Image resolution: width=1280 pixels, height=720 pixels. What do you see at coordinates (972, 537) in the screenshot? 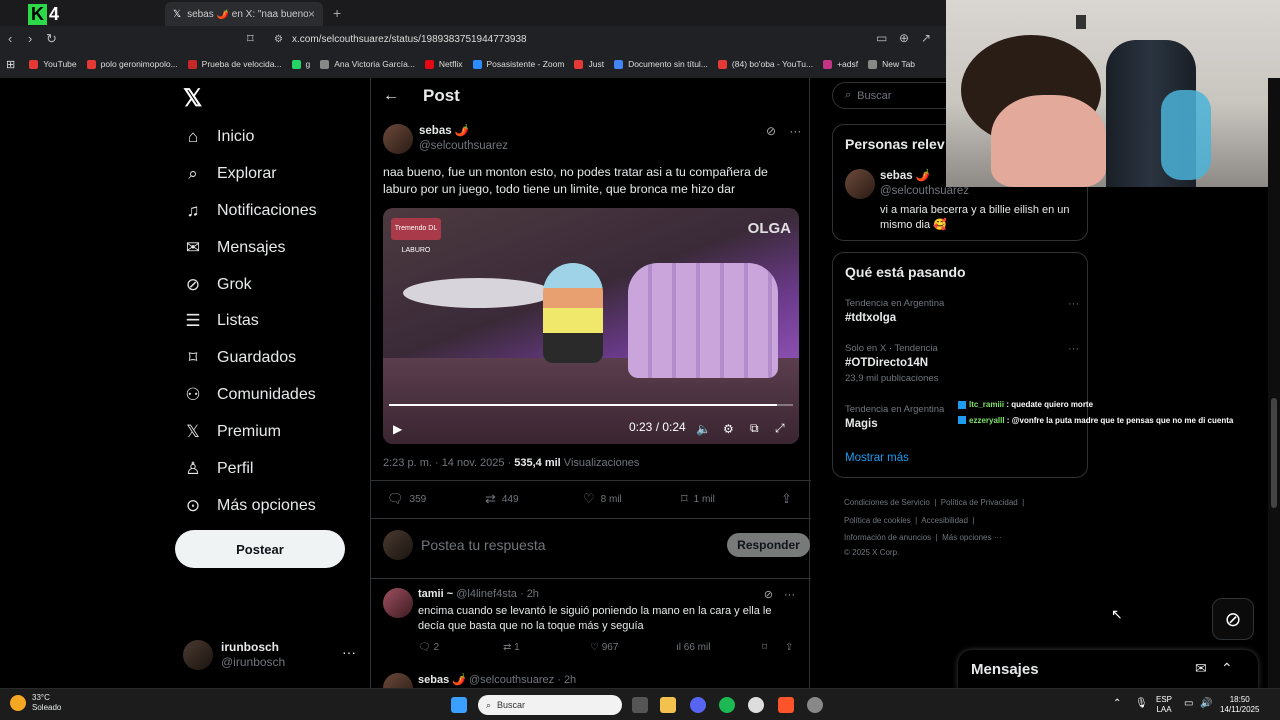
I see `footer-link: Más opciones ···` at bounding box center [972, 537].